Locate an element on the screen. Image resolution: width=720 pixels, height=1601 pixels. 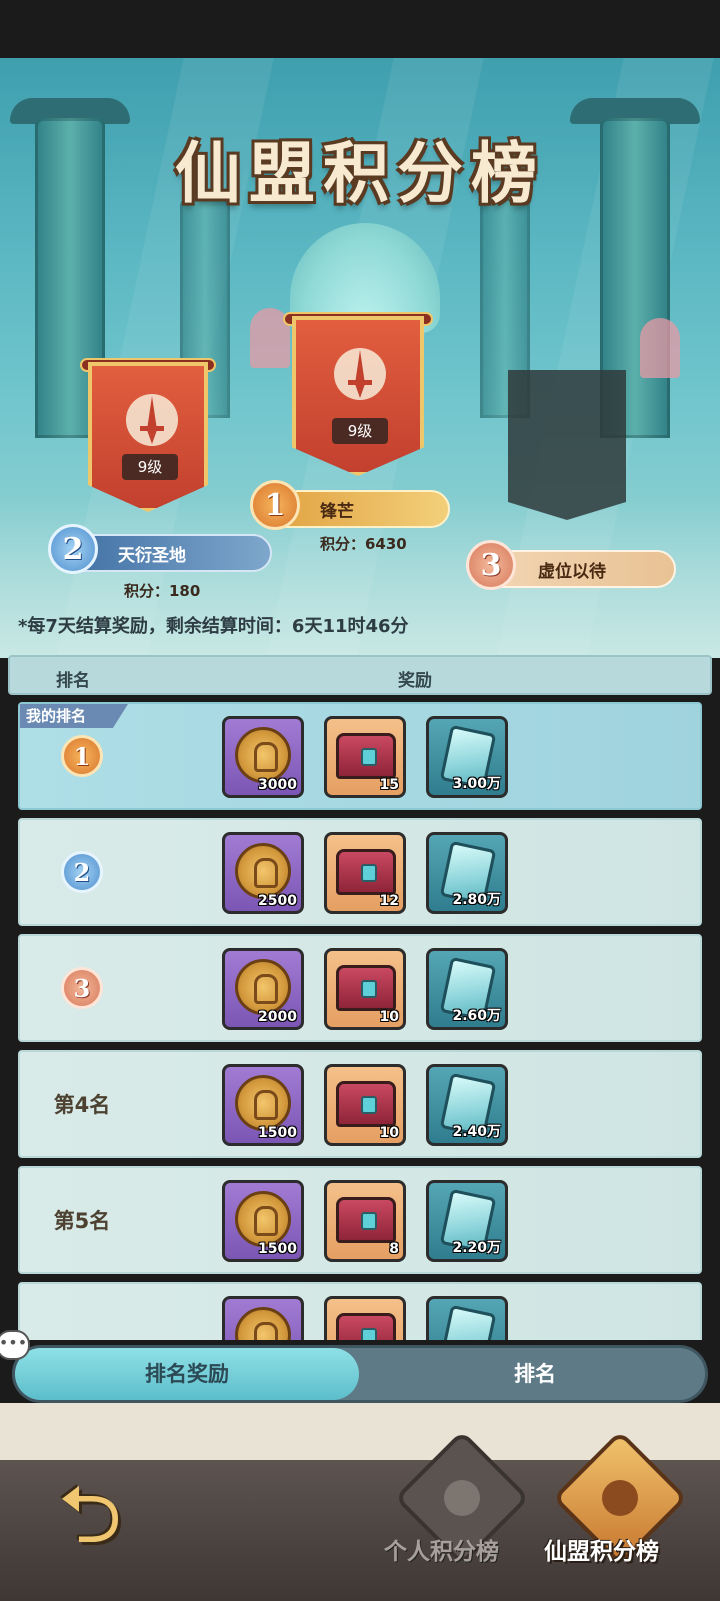
reward-chest is located at coordinates (365, 1318).